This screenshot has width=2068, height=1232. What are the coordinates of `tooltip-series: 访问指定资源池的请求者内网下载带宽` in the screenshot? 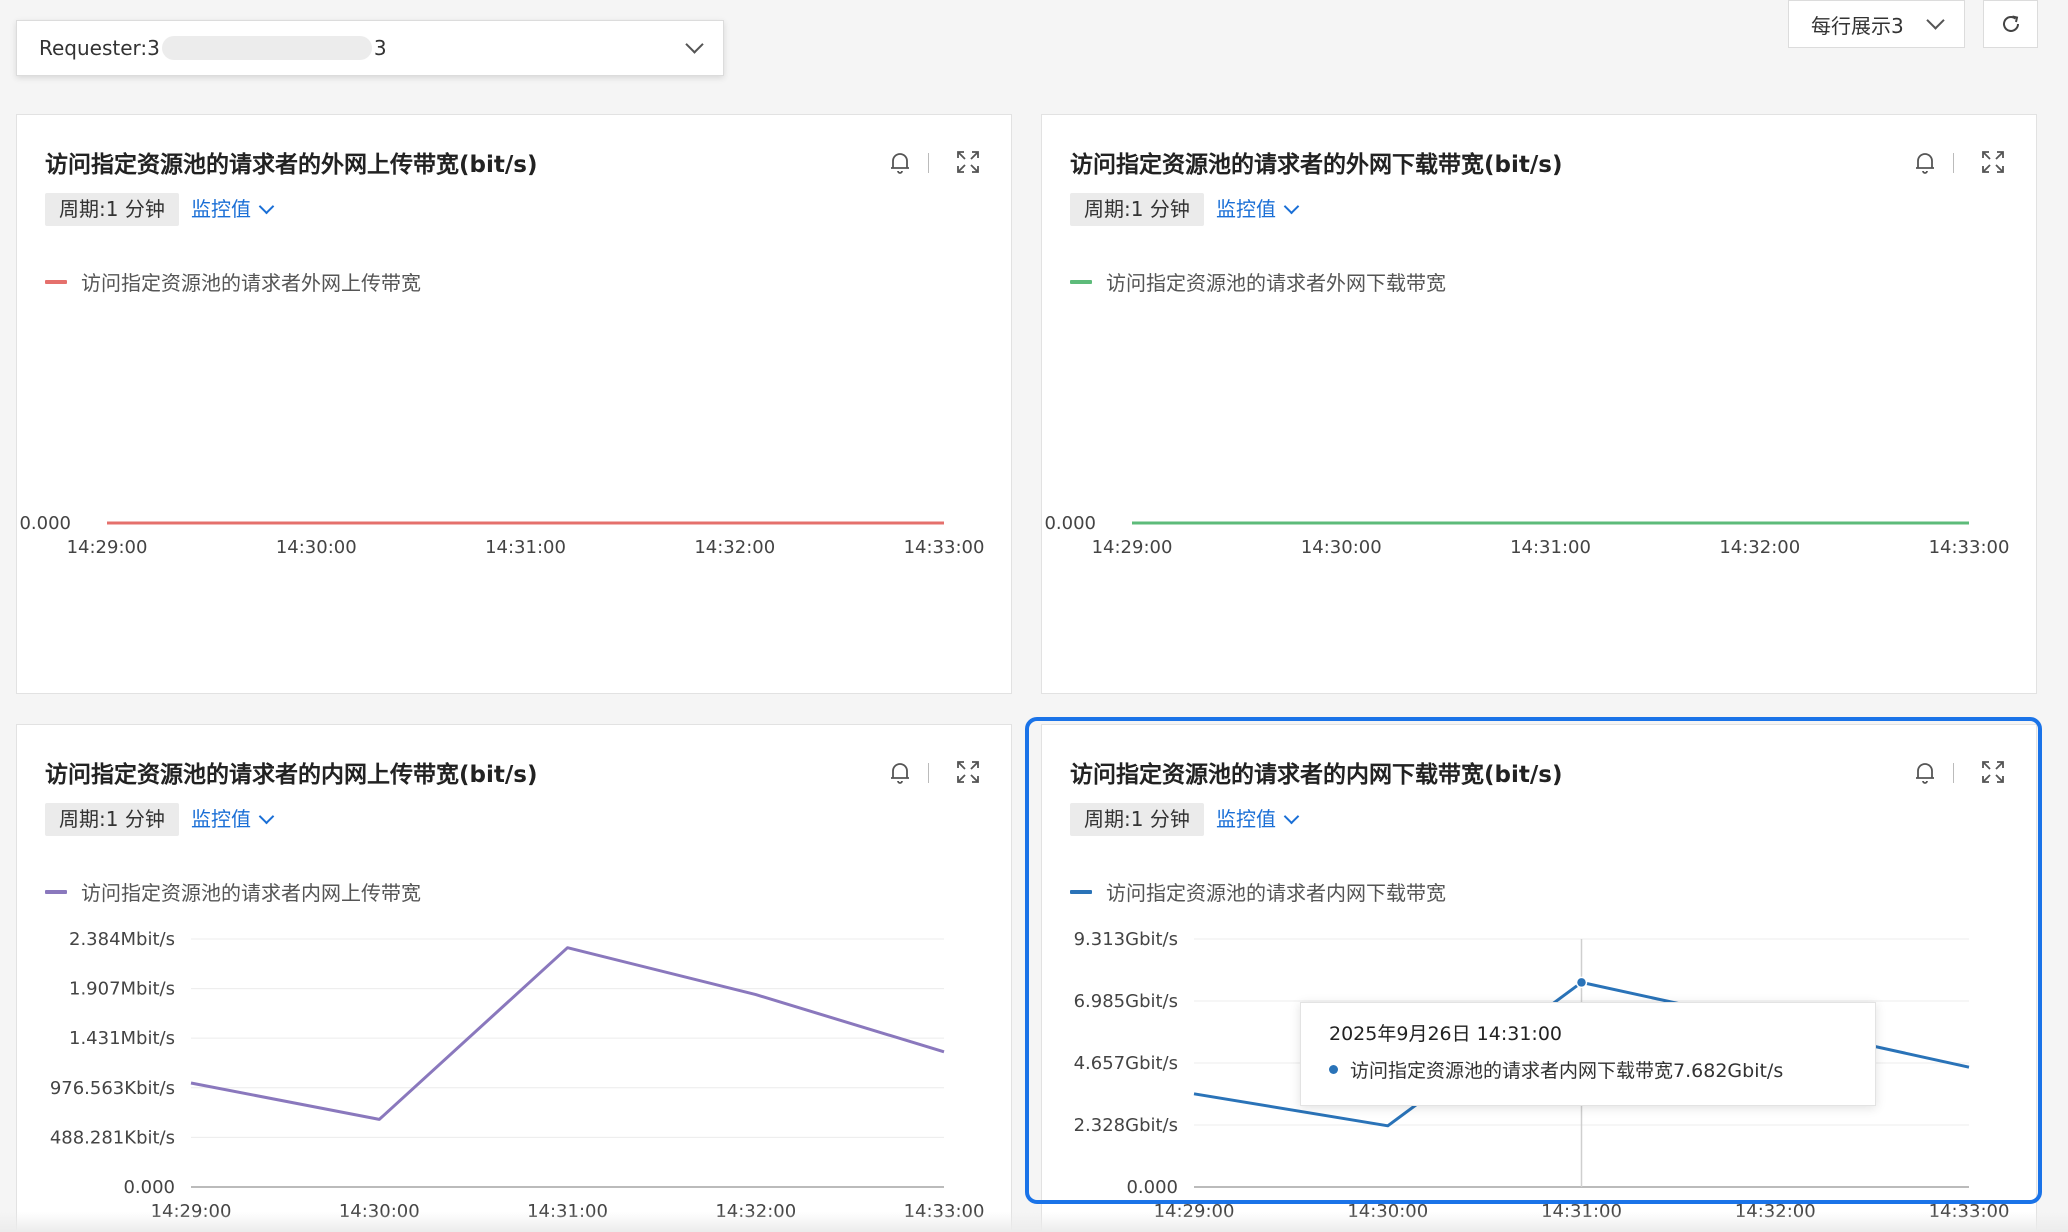 It's located at (1512, 1071).